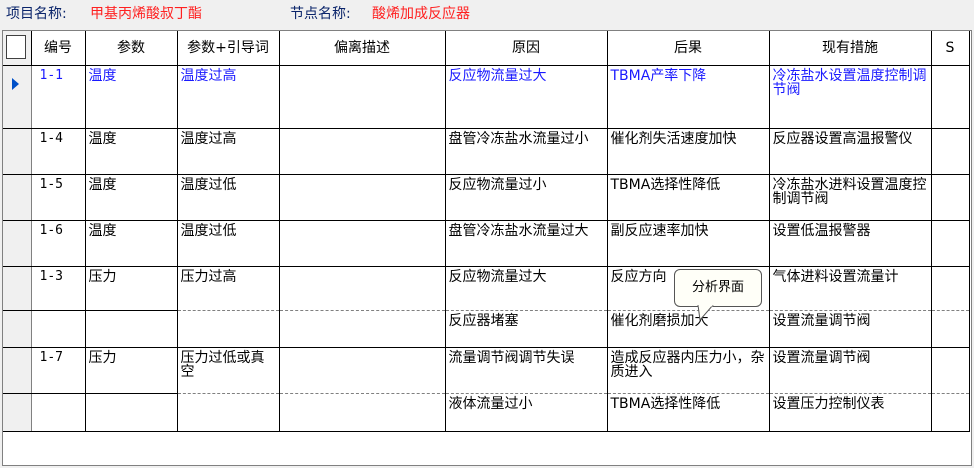  What do you see at coordinates (58, 48) in the screenshot?
I see `col-header-id: 编号` at bounding box center [58, 48].